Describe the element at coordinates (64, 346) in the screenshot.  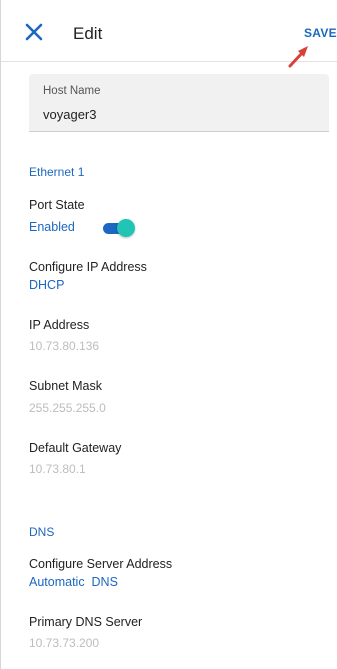
I see `ip-address-value: 10.73.80.136` at that location.